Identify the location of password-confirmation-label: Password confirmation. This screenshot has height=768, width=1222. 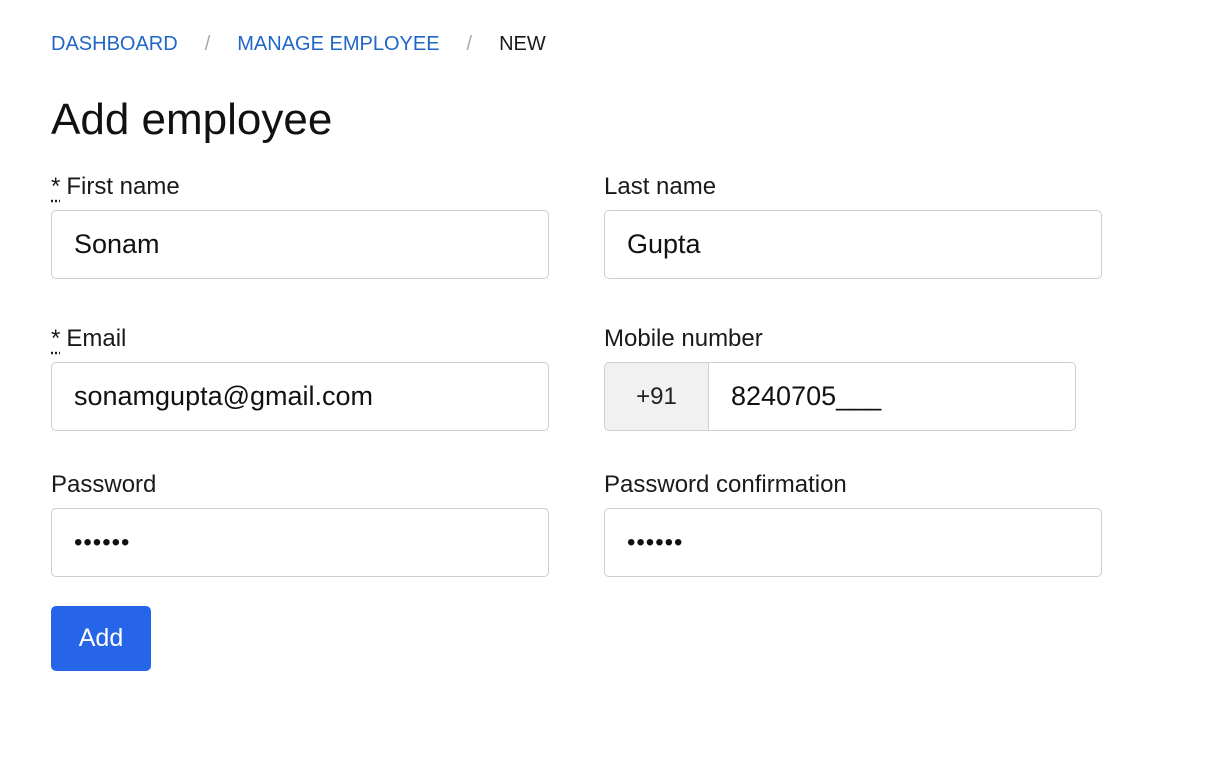
(725, 484).